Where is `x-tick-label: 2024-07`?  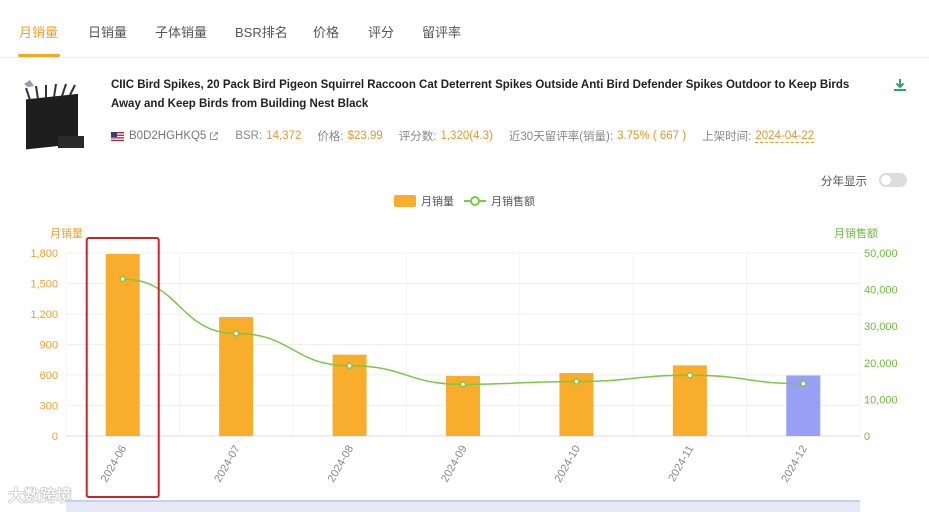 x-tick-label: 2024-07 is located at coordinates (227, 464).